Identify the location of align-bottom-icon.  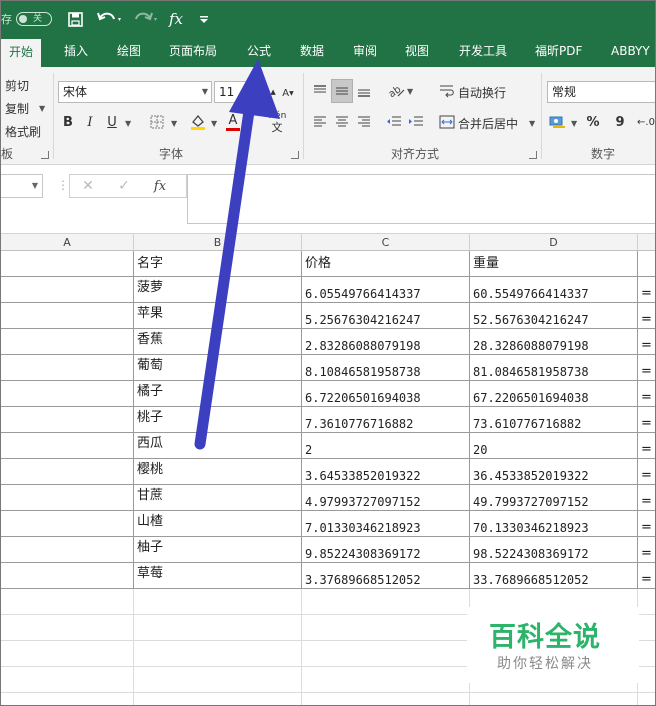
(364, 91).